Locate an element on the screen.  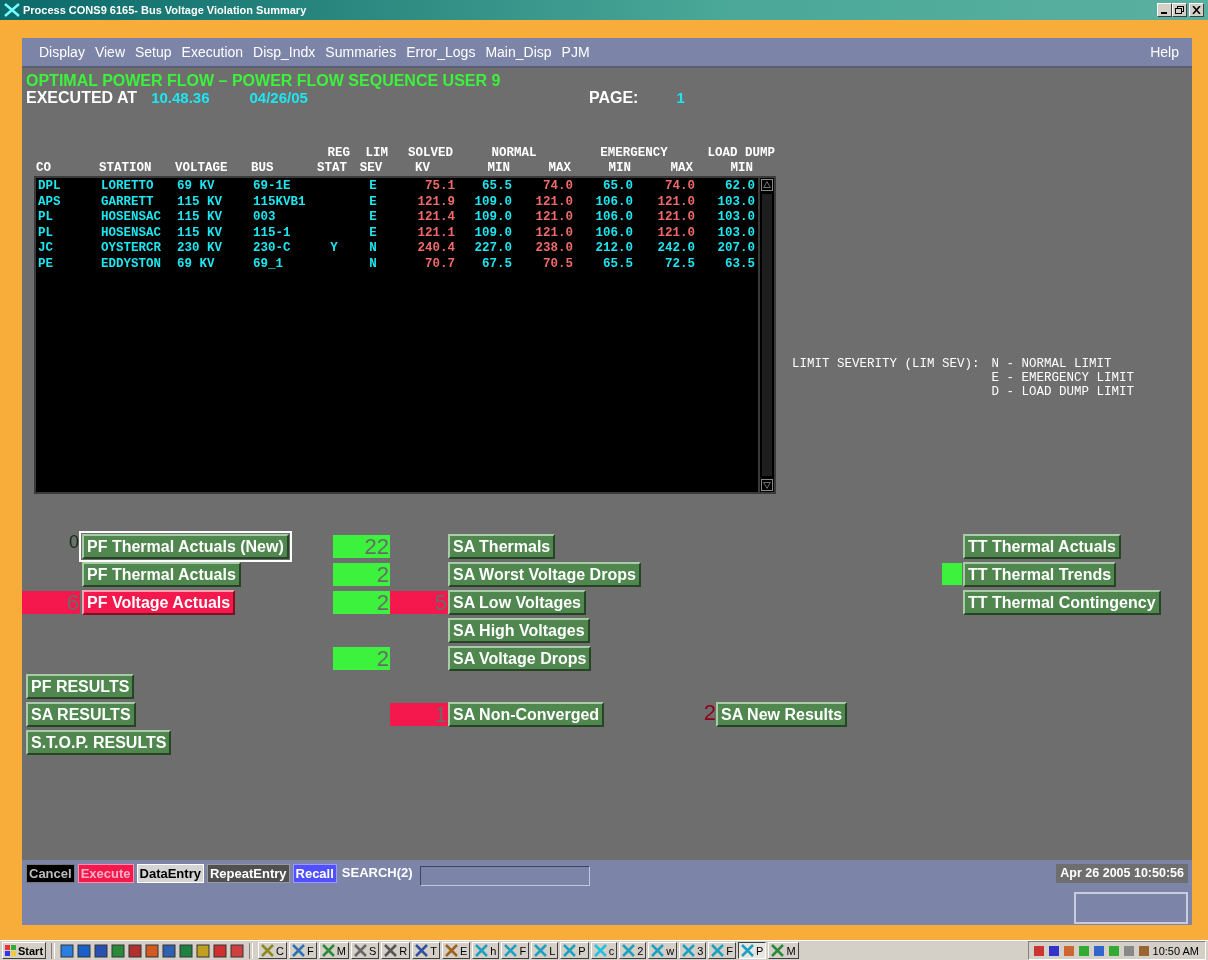
navigation-button: SA Non-Converged is located at coordinates (526, 714).